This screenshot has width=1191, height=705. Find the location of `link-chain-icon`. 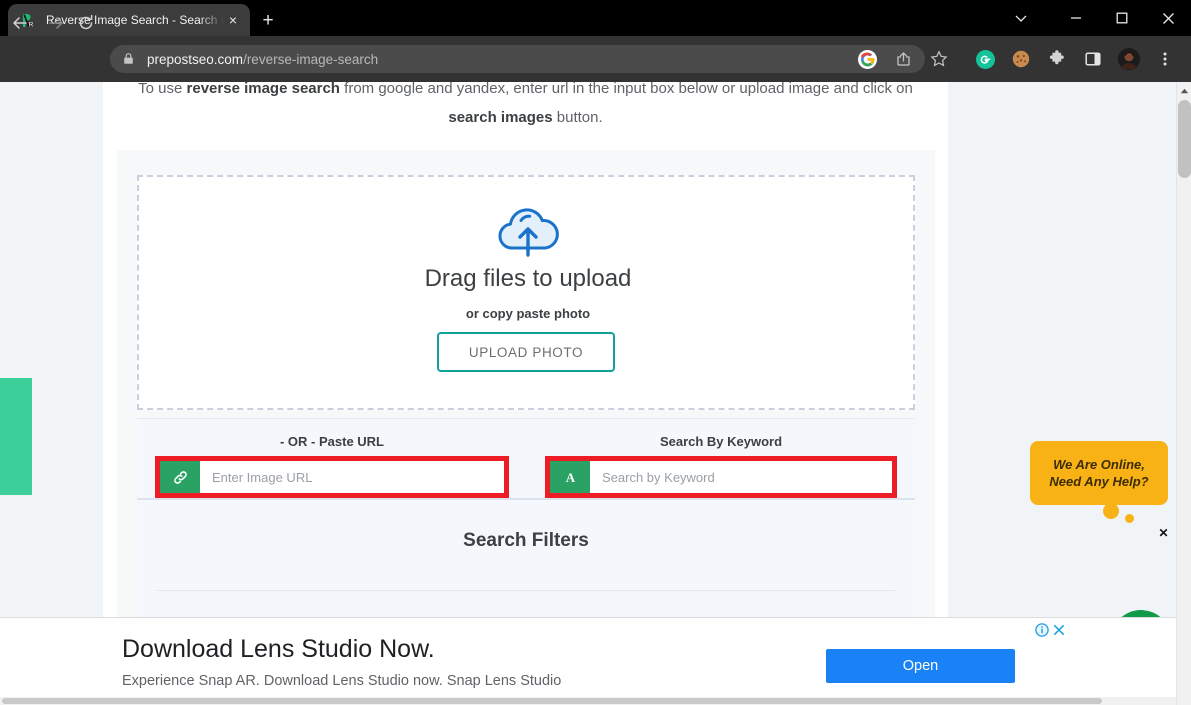

link-chain-icon is located at coordinates (180, 477).